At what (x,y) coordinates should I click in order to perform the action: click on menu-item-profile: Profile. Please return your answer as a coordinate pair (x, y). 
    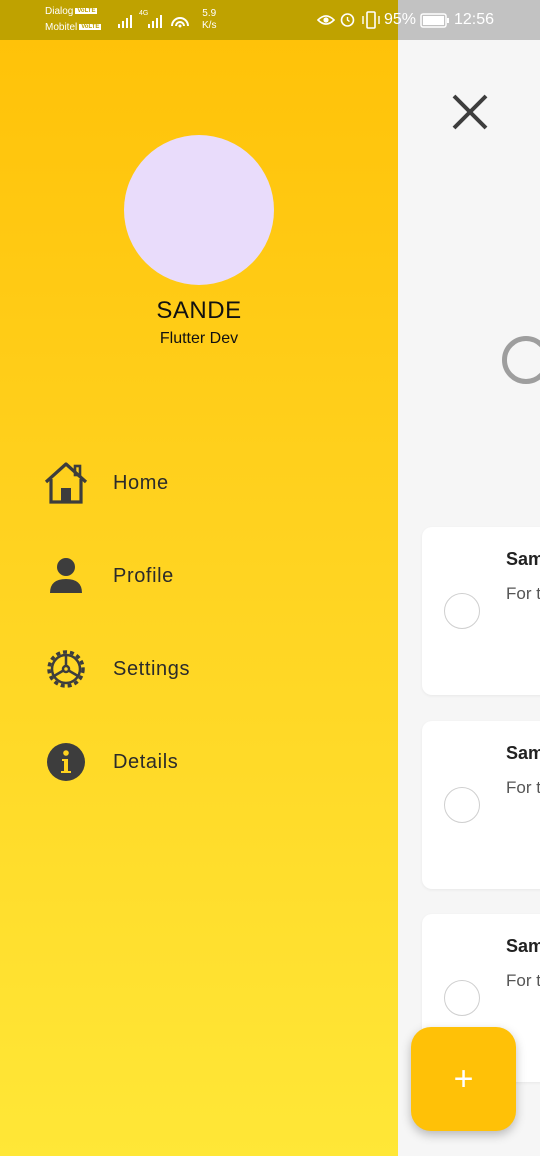
    Looking at the image, I should click on (205, 576).